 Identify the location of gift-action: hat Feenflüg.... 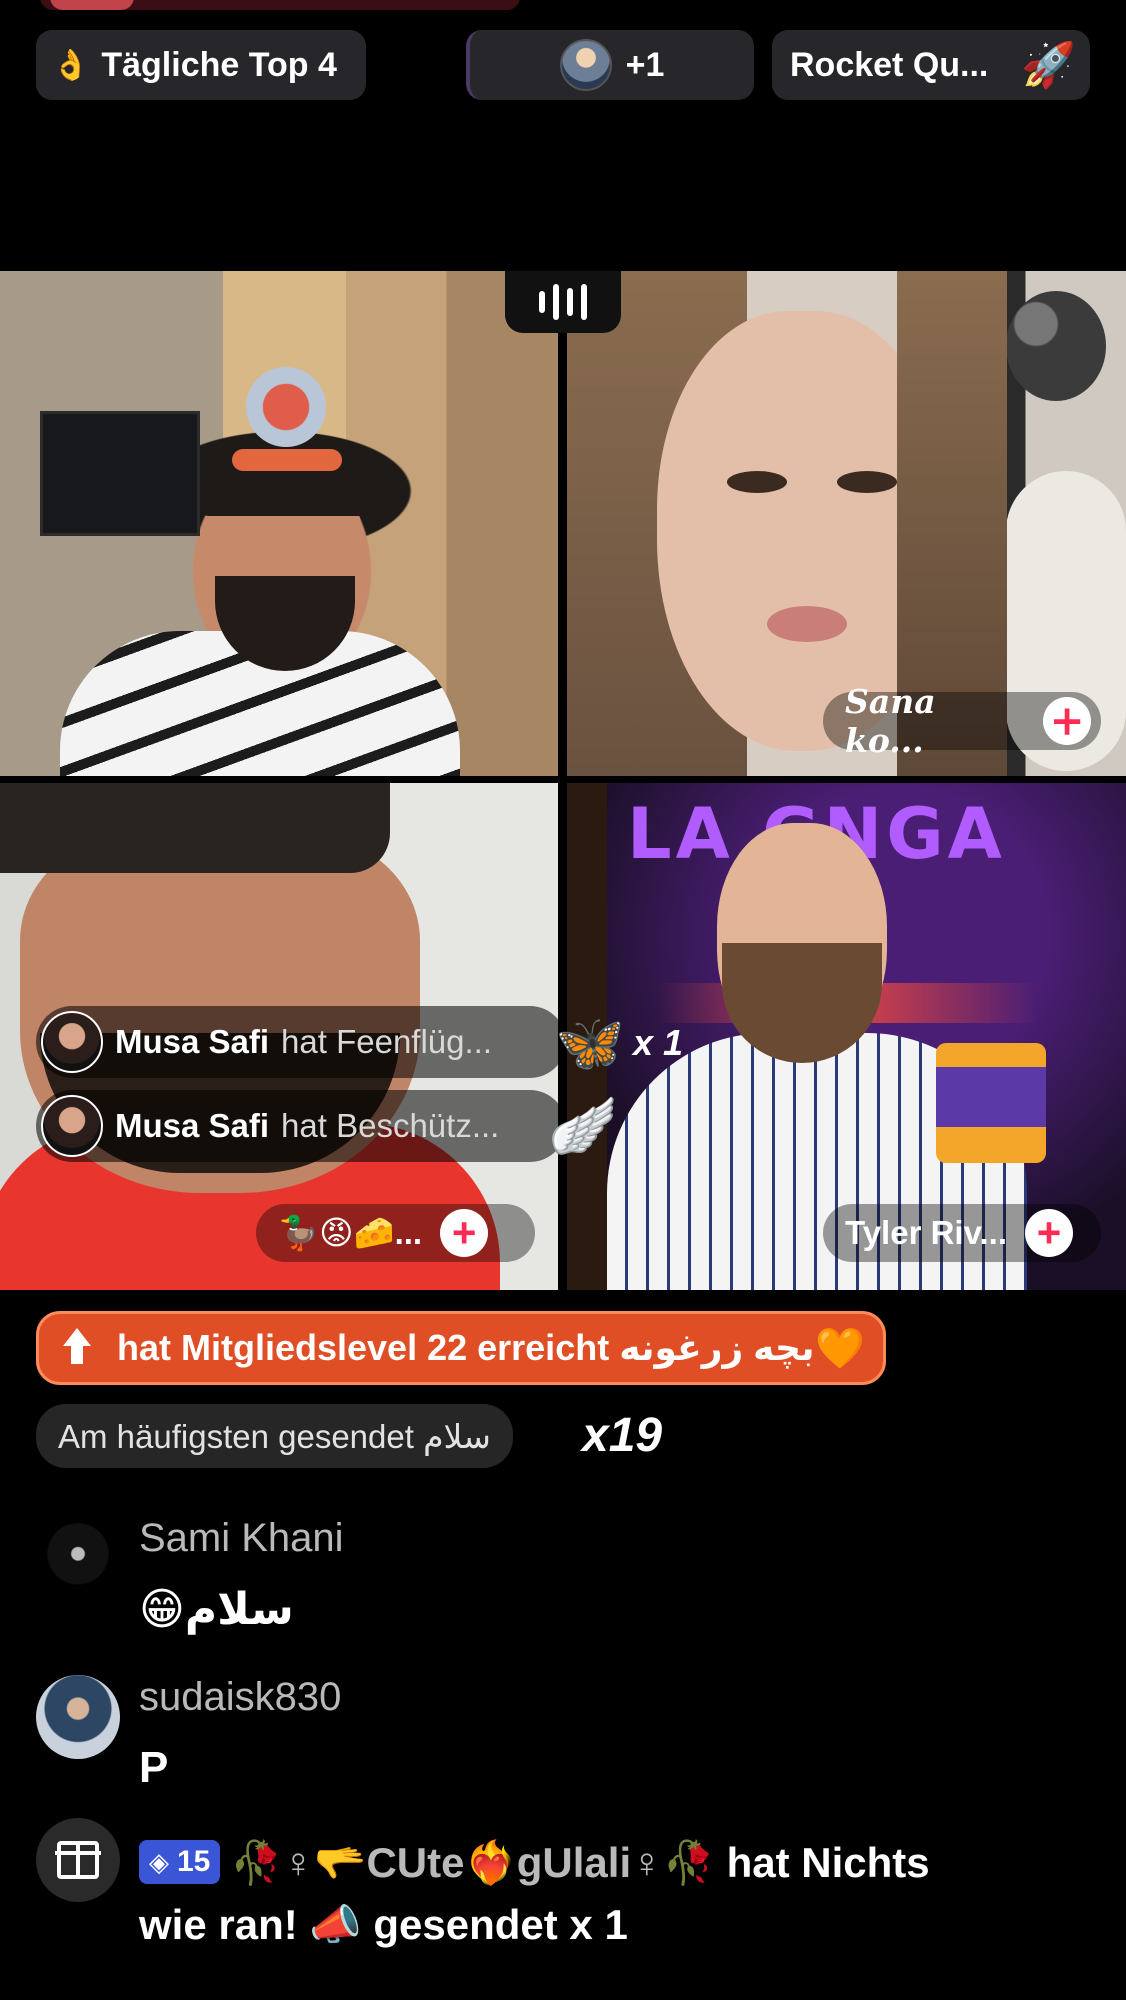
(387, 1041).